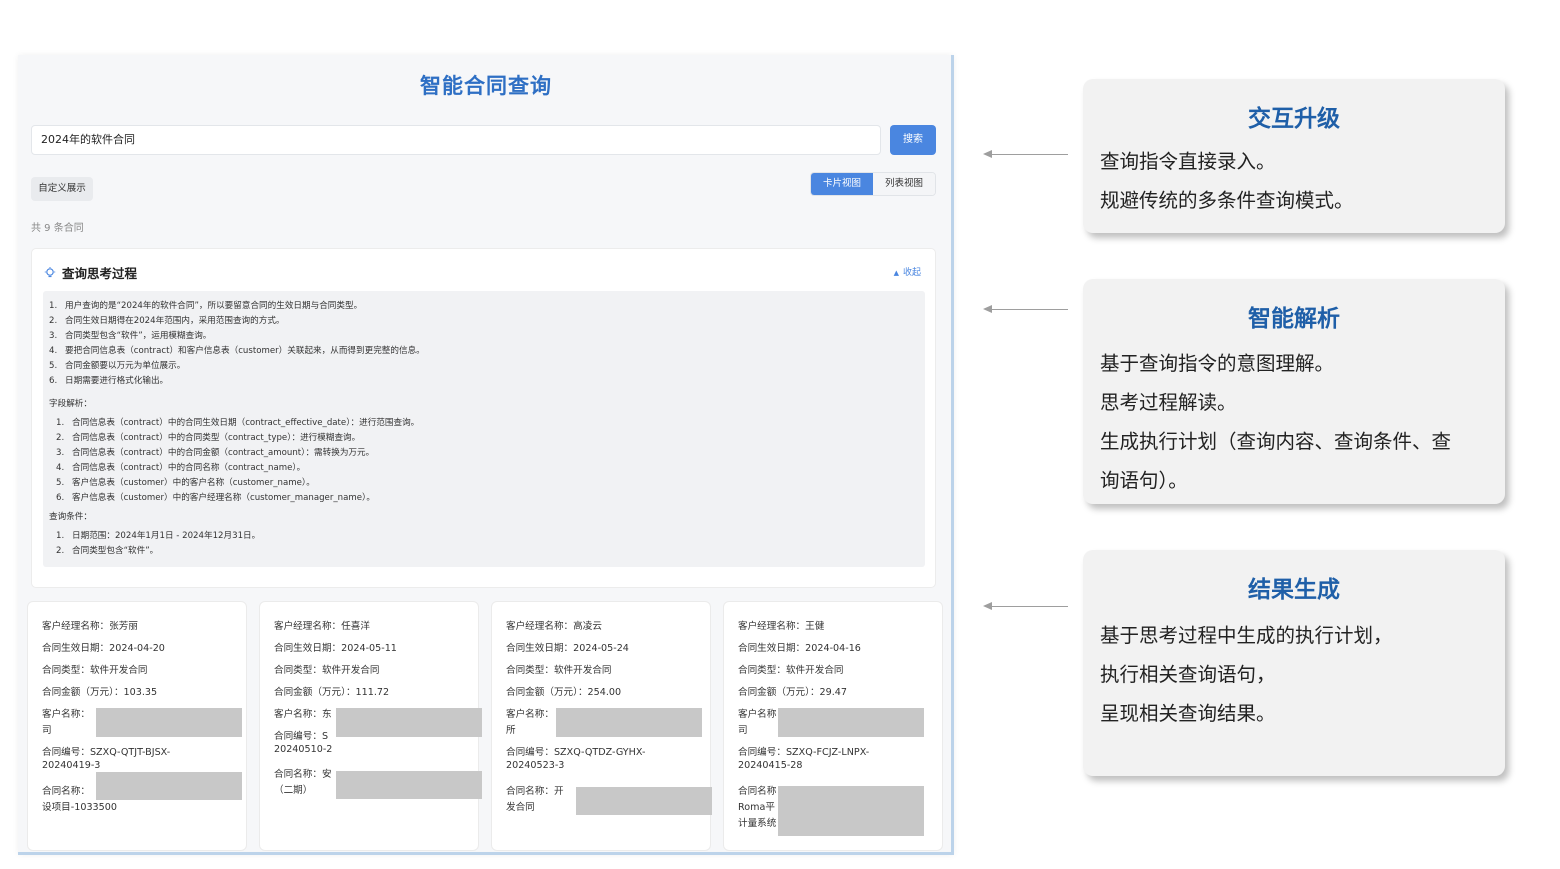  I want to click on collapse-label: 收起, so click(911, 273).